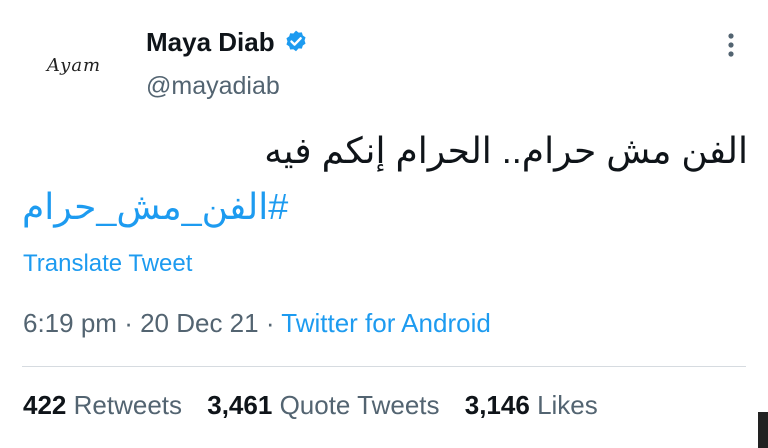 The width and height of the screenshot is (768, 448). Describe the element at coordinates (240, 405) in the screenshot. I see `quote-tweets-count: 3,461` at that location.